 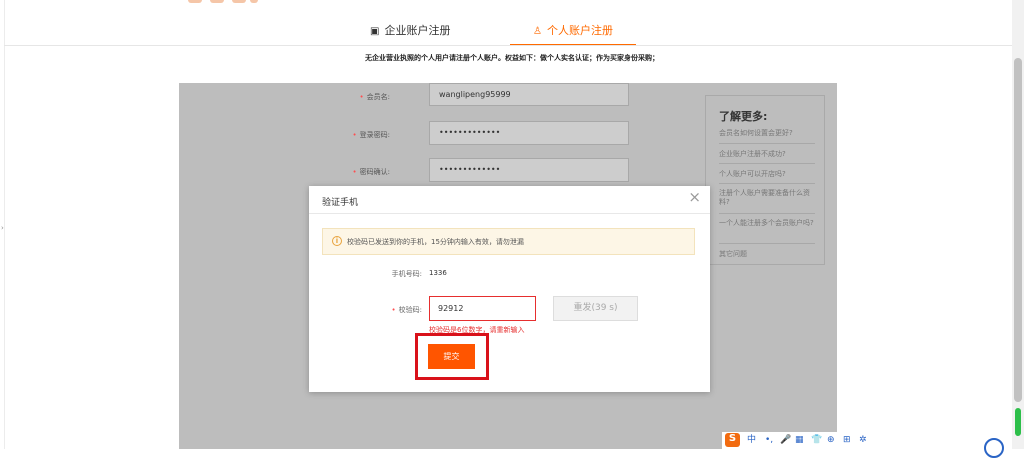 I want to click on skin-icon: 👕, so click(x=816, y=440).